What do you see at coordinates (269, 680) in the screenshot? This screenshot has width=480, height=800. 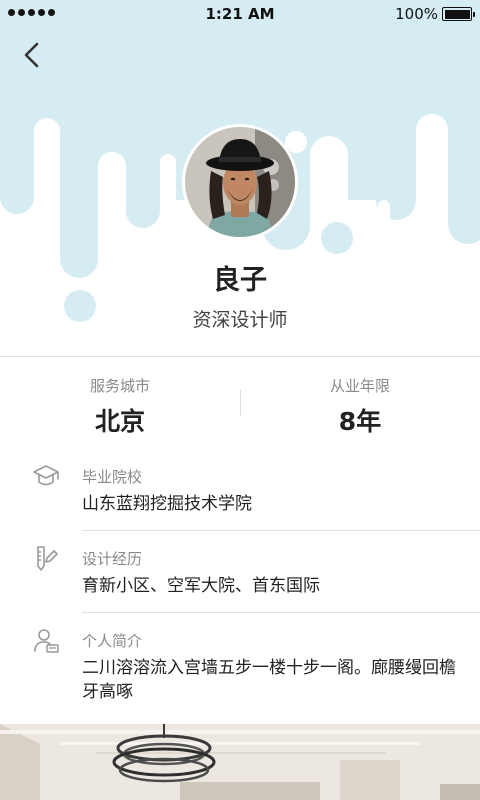 I see `intro-value: 二川溶溶流入宫墙五步一楼十步一阁。廊腰缦回檐牙高啄` at bounding box center [269, 680].